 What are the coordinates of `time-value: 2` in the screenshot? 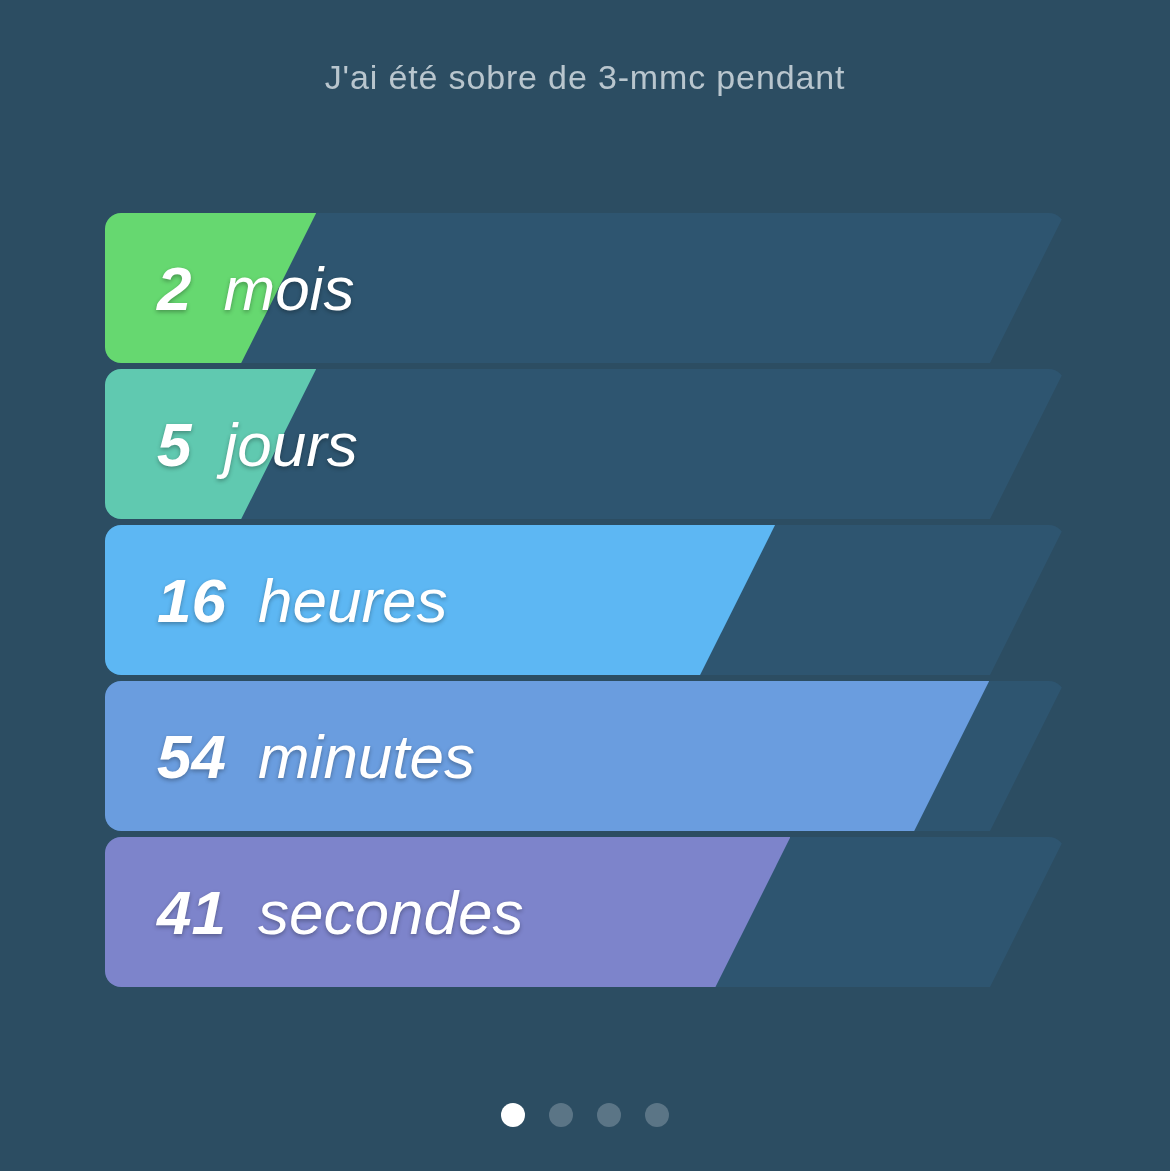 It's located at (174, 288).